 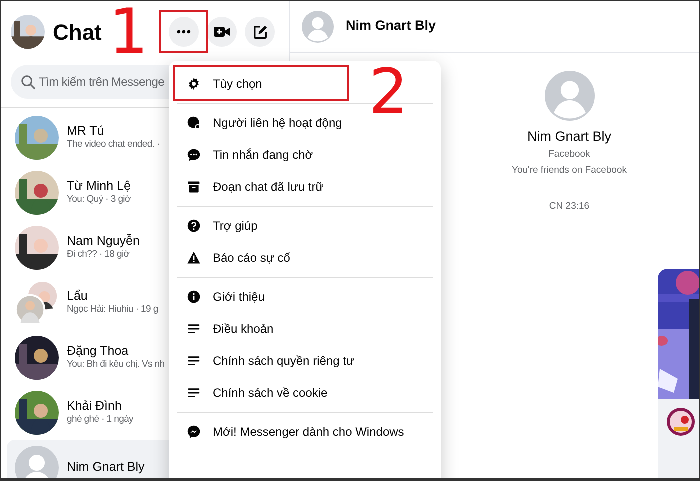 What do you see at coordinates (295, 432) in the screenshot?
I see `menu-item: Mới! Messenger dành cho Windows` at bounding box center [295, 432].